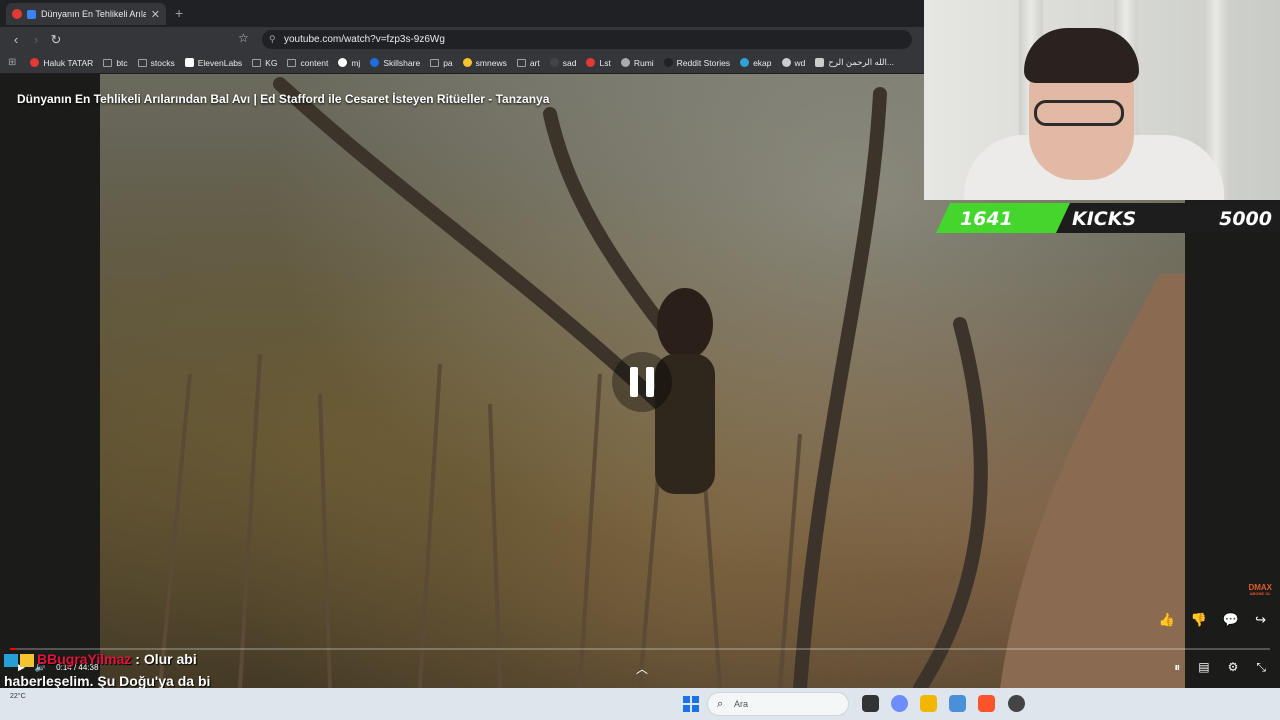 This screenshot has width=1280, height=720. What do you see at coordinates (1260, 620) in the screenshot?
I see `share-icon: ↪` at bounding box center [1260, 620].